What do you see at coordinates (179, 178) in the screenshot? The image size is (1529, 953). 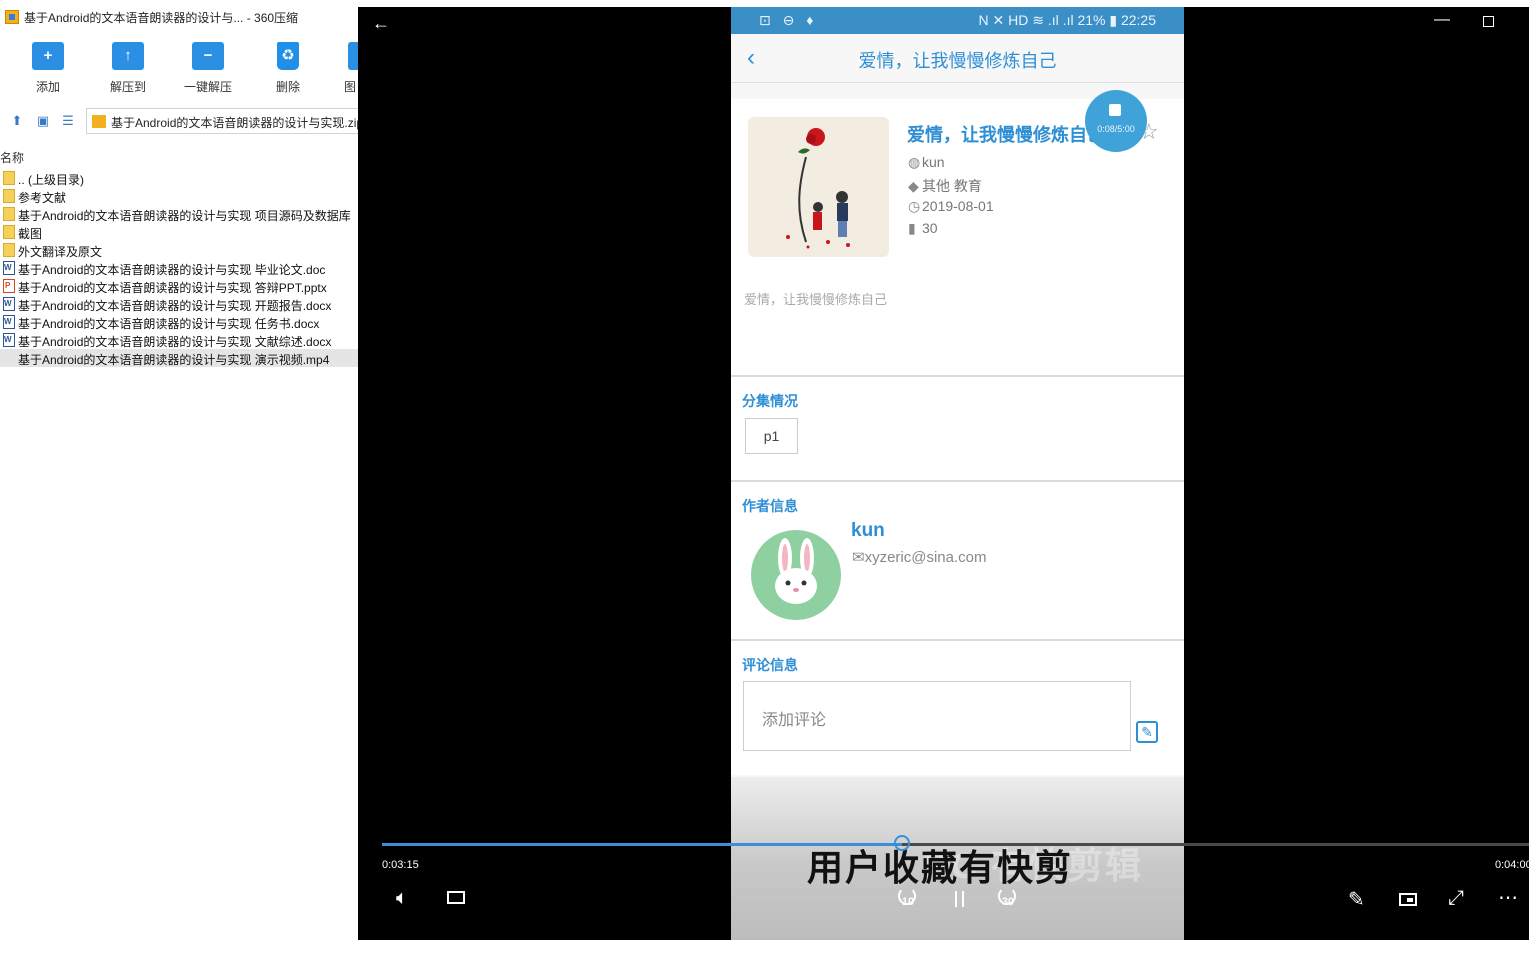 I see `file-row: .. (上级目录)` at bounding box center [179, 178].